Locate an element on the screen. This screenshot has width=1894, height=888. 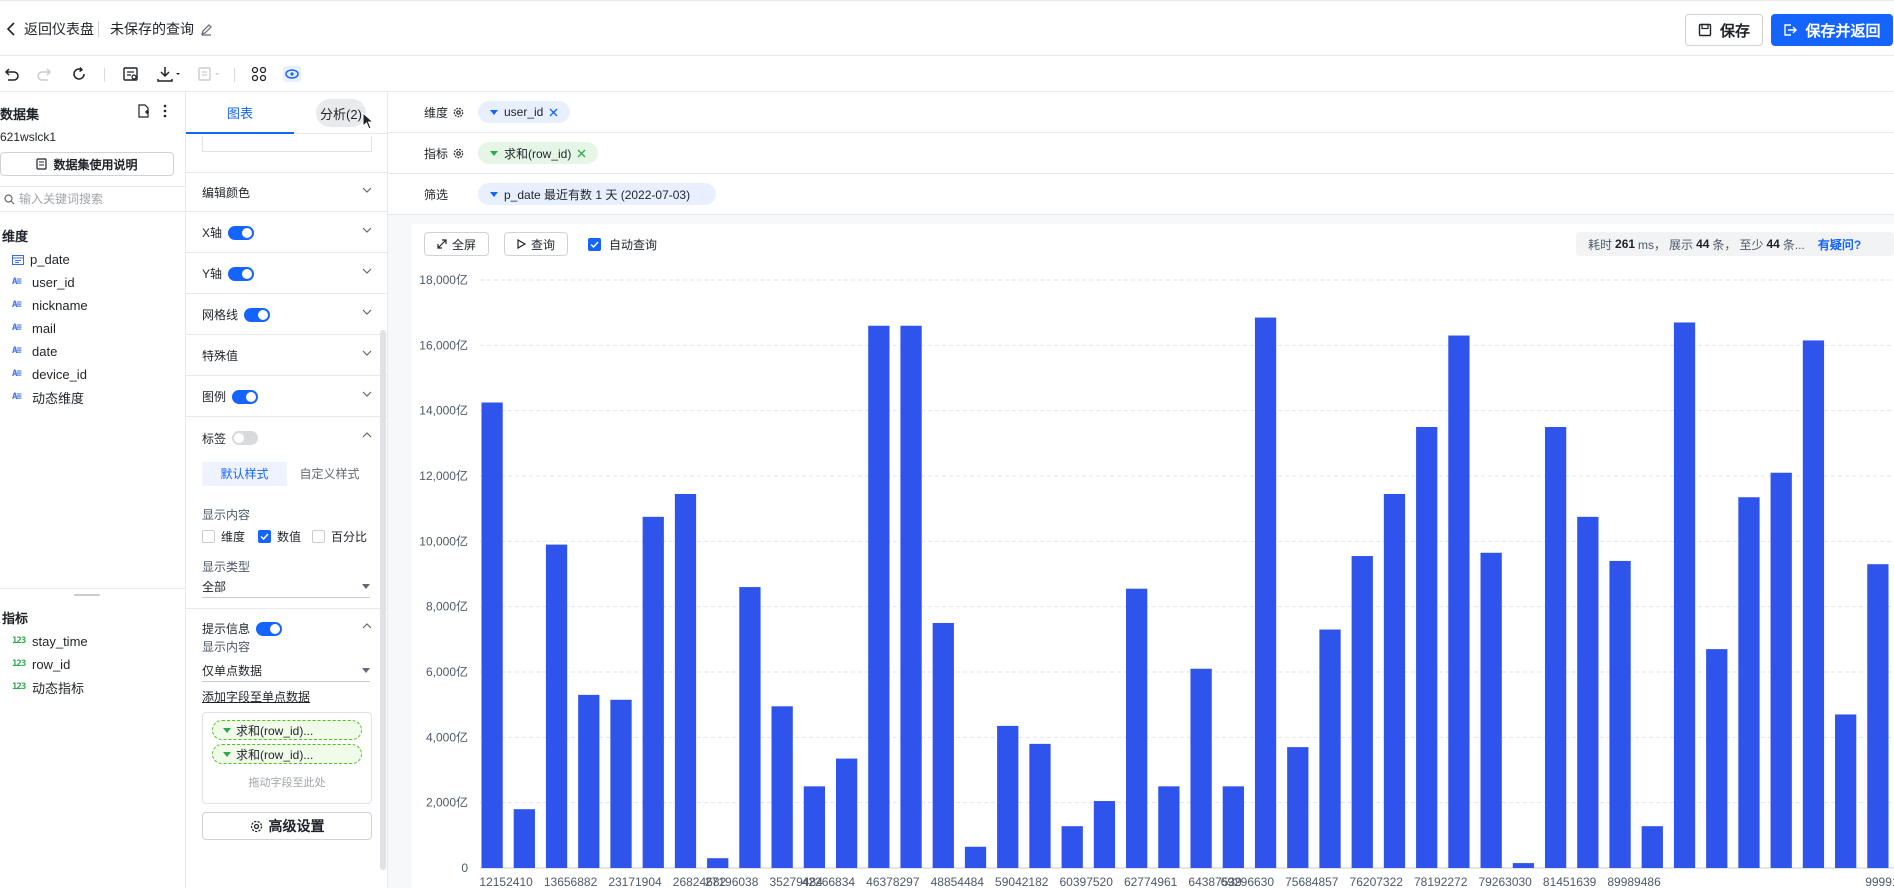
export-icon is located at coordinates (209, 74).